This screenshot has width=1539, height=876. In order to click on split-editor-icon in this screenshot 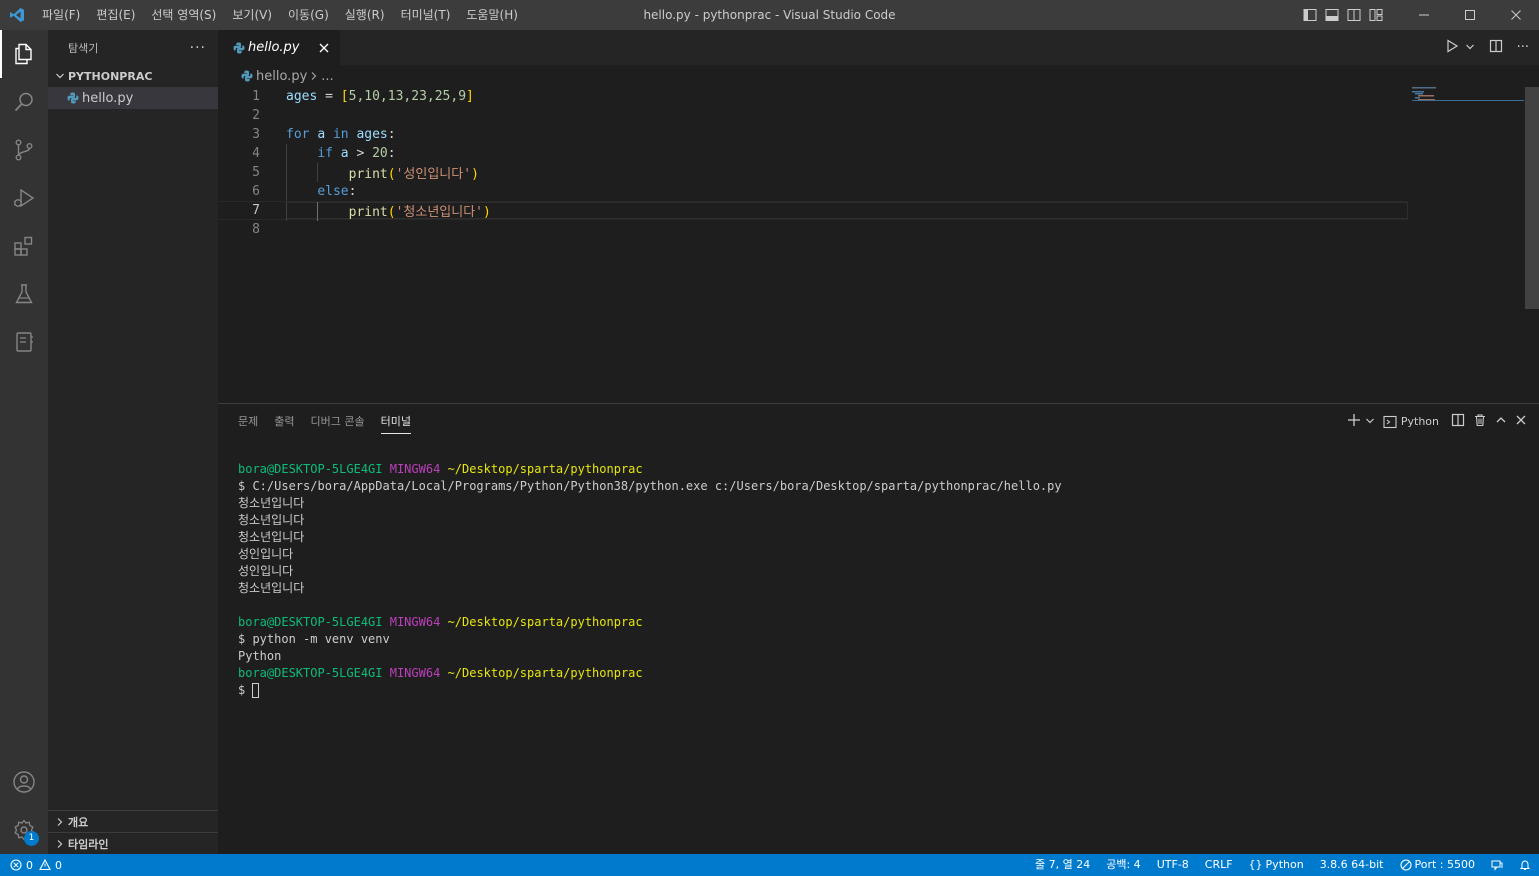, I will do `click(1496, 47)`.